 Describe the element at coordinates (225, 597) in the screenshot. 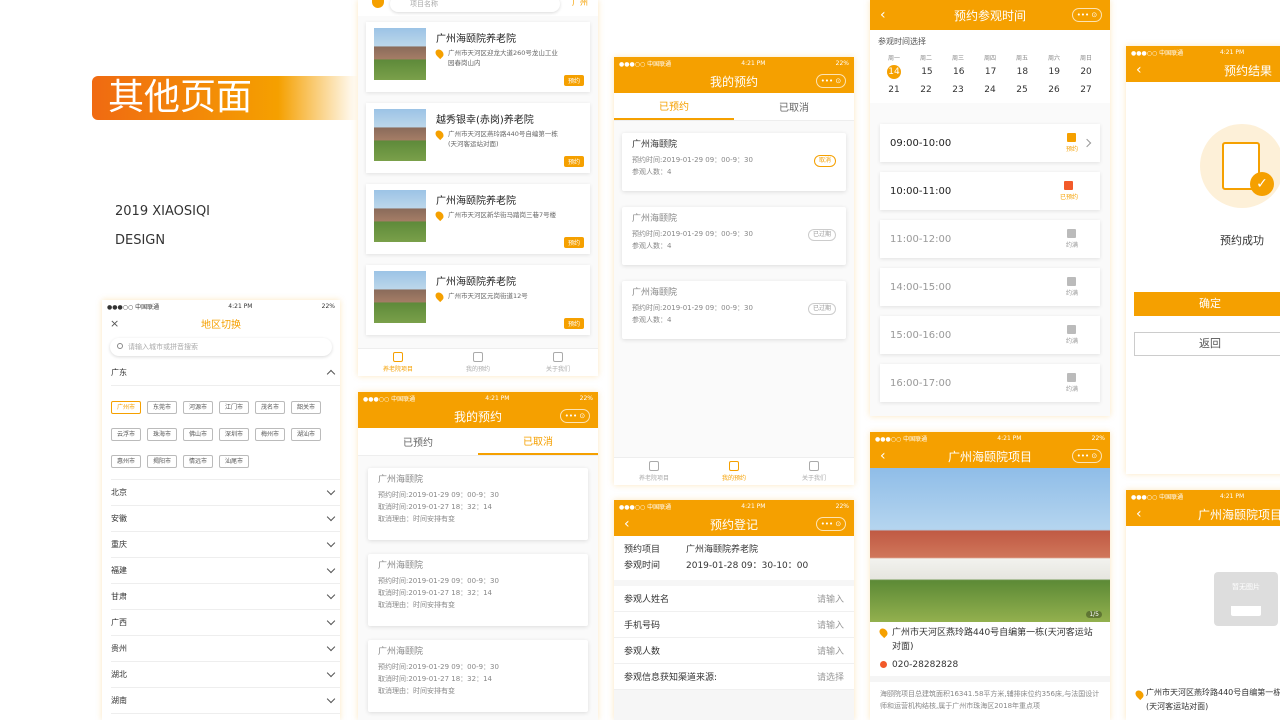

I see `province-item: 甘肃` at that location.